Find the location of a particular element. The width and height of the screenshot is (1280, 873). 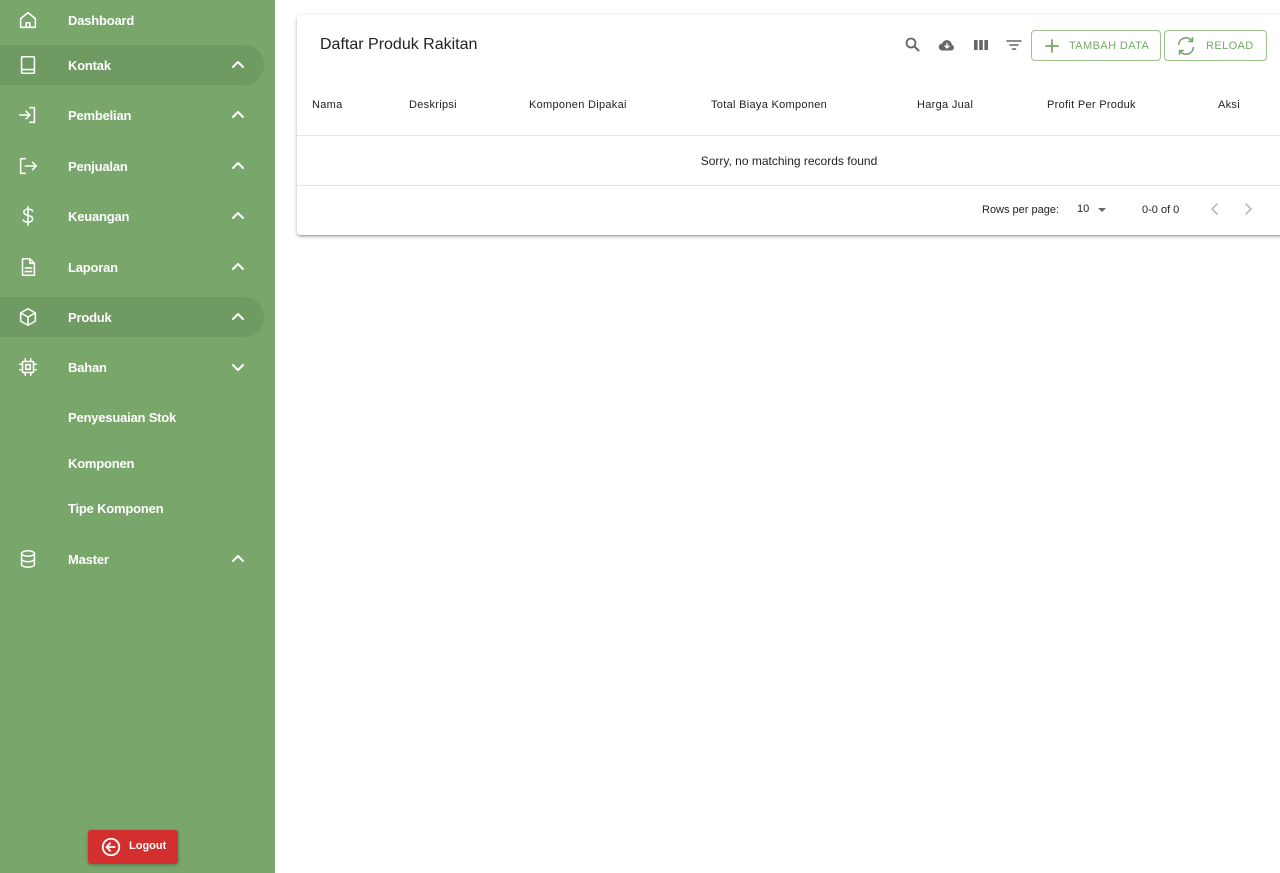

page-title: Daftar Produk Rakitan is located at coordinates (399, 44).